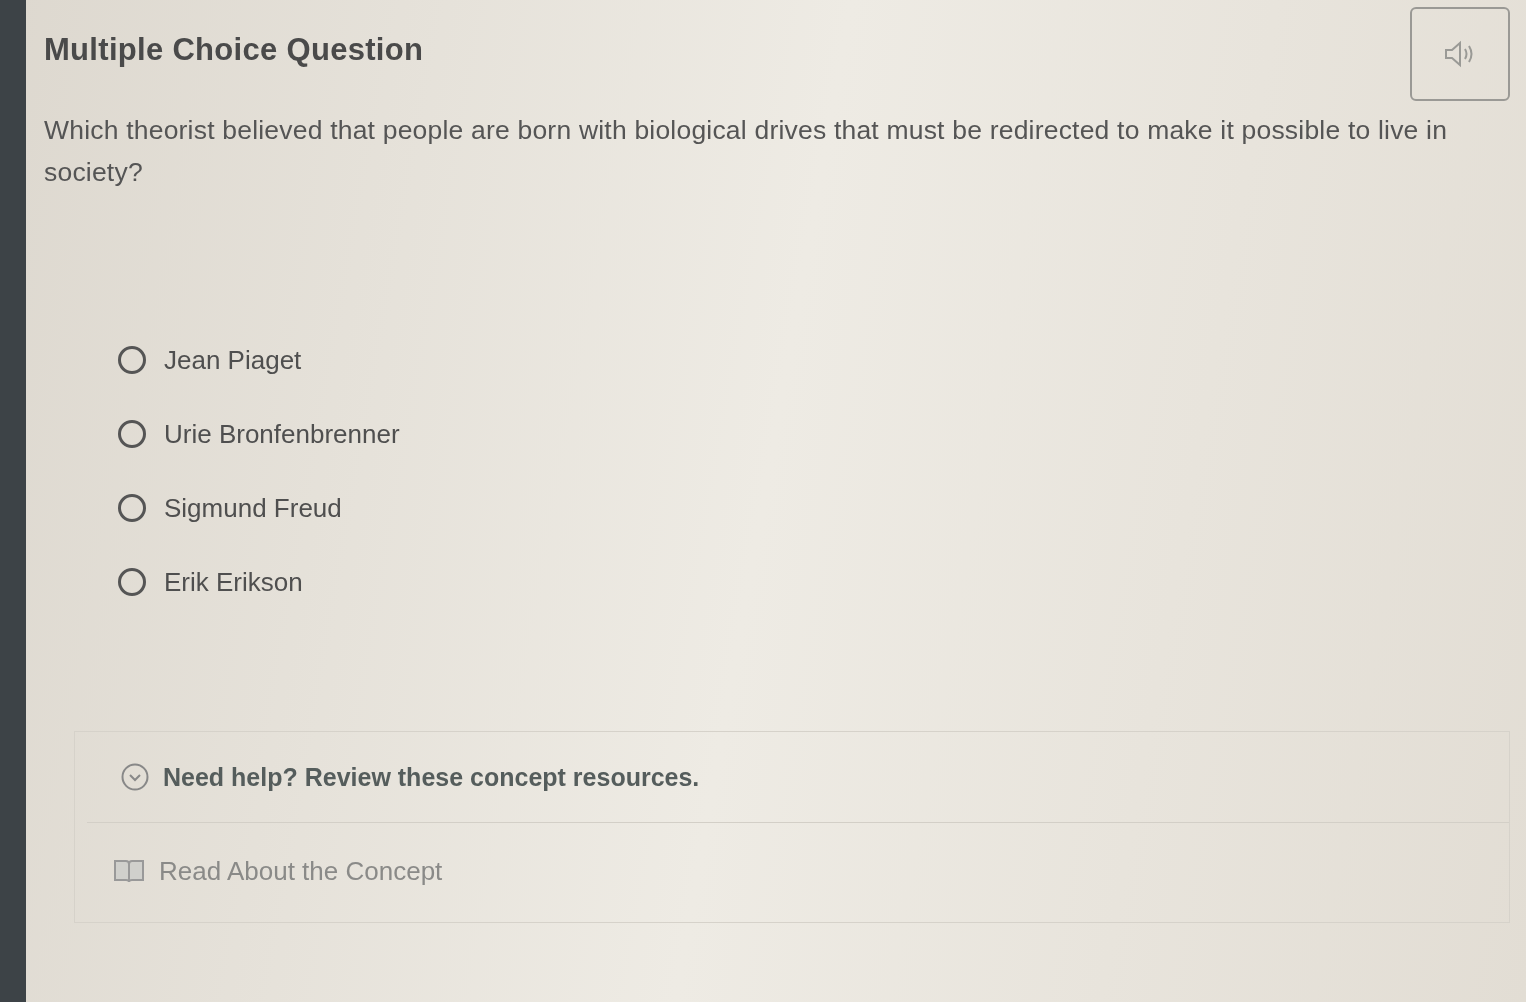 The width and height of the screenshot is (1526, 1002). Describe the element at coordinates (233, 582) in the screenshot. I see `option-label: Erik Erikson` at that location.